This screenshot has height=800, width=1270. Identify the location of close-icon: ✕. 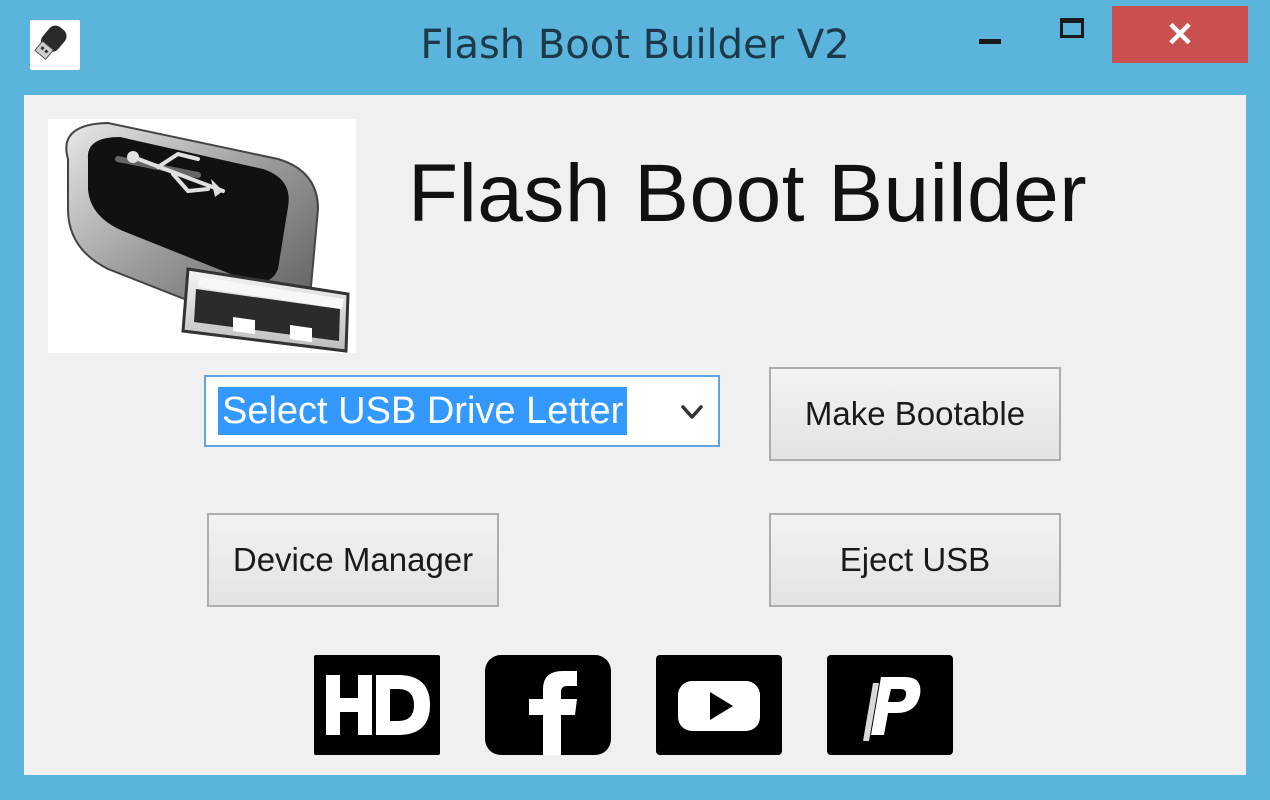
(1180, 34).